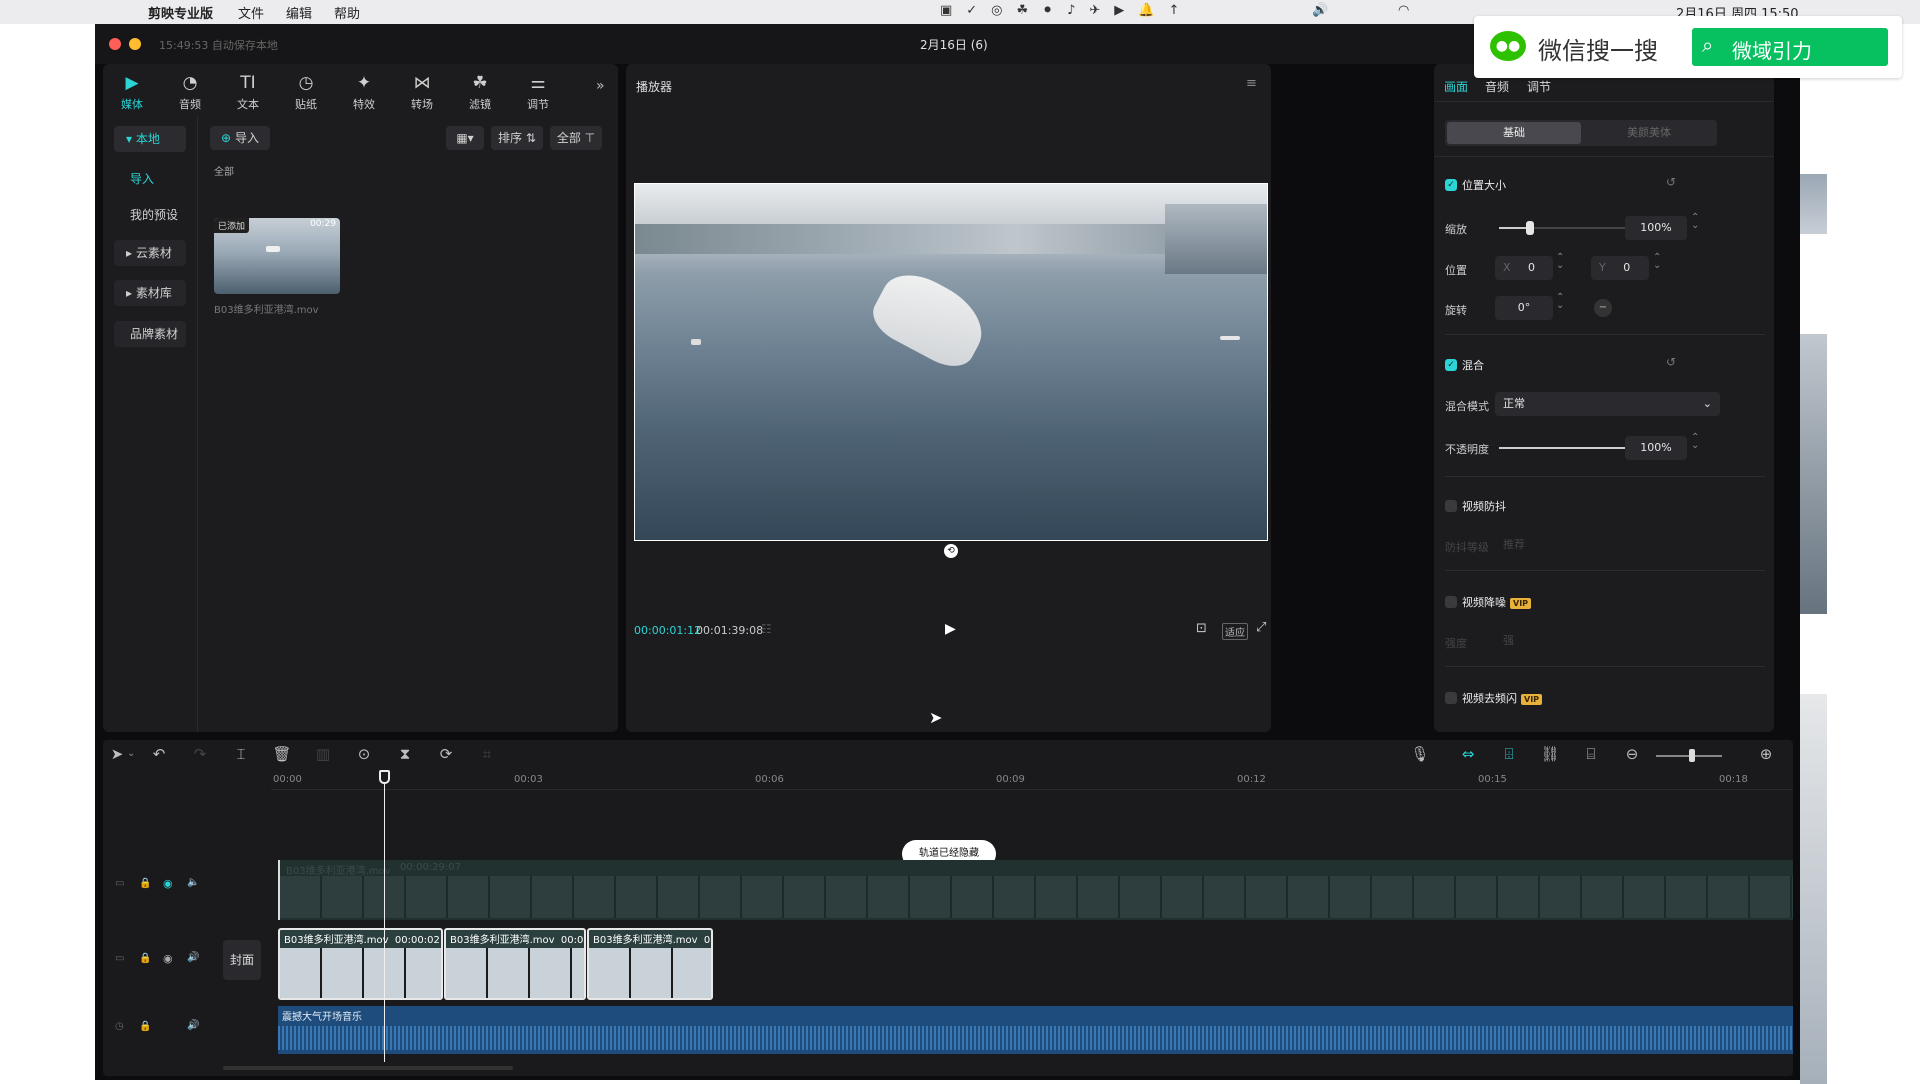 The width and height of the screenshot is (1920, 1084). What do you see at coordinates (650, 964) in the screenshot?
I see `timeline-clip: B03维多利亚港湾.mov 0` at bounding box center [650, 964].